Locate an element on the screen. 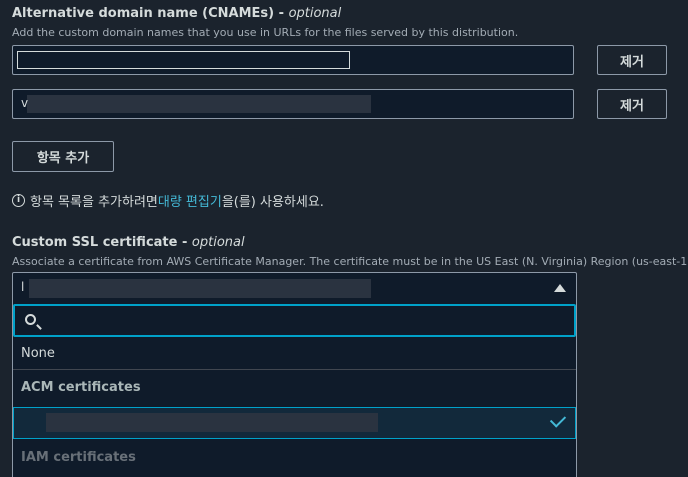 This screenshot has height=477, width=688. acm-certificates-group: ACM certificates is located at coordinates (81, 387).